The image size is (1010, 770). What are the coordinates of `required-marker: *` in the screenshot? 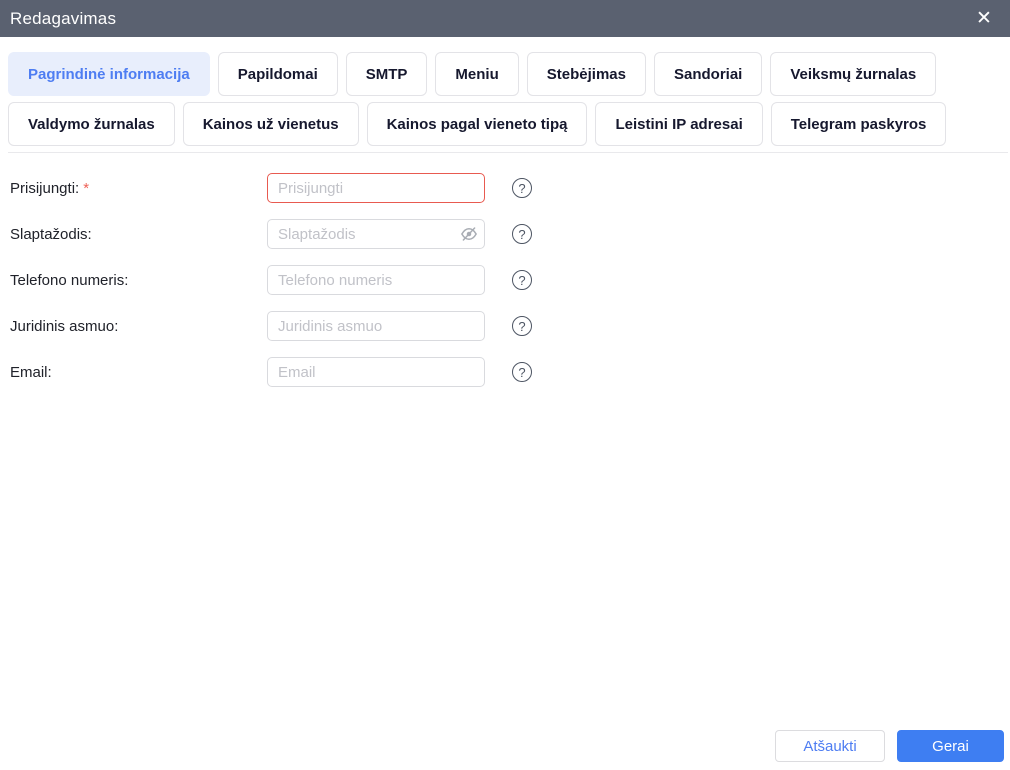 It's located at (86, 188).